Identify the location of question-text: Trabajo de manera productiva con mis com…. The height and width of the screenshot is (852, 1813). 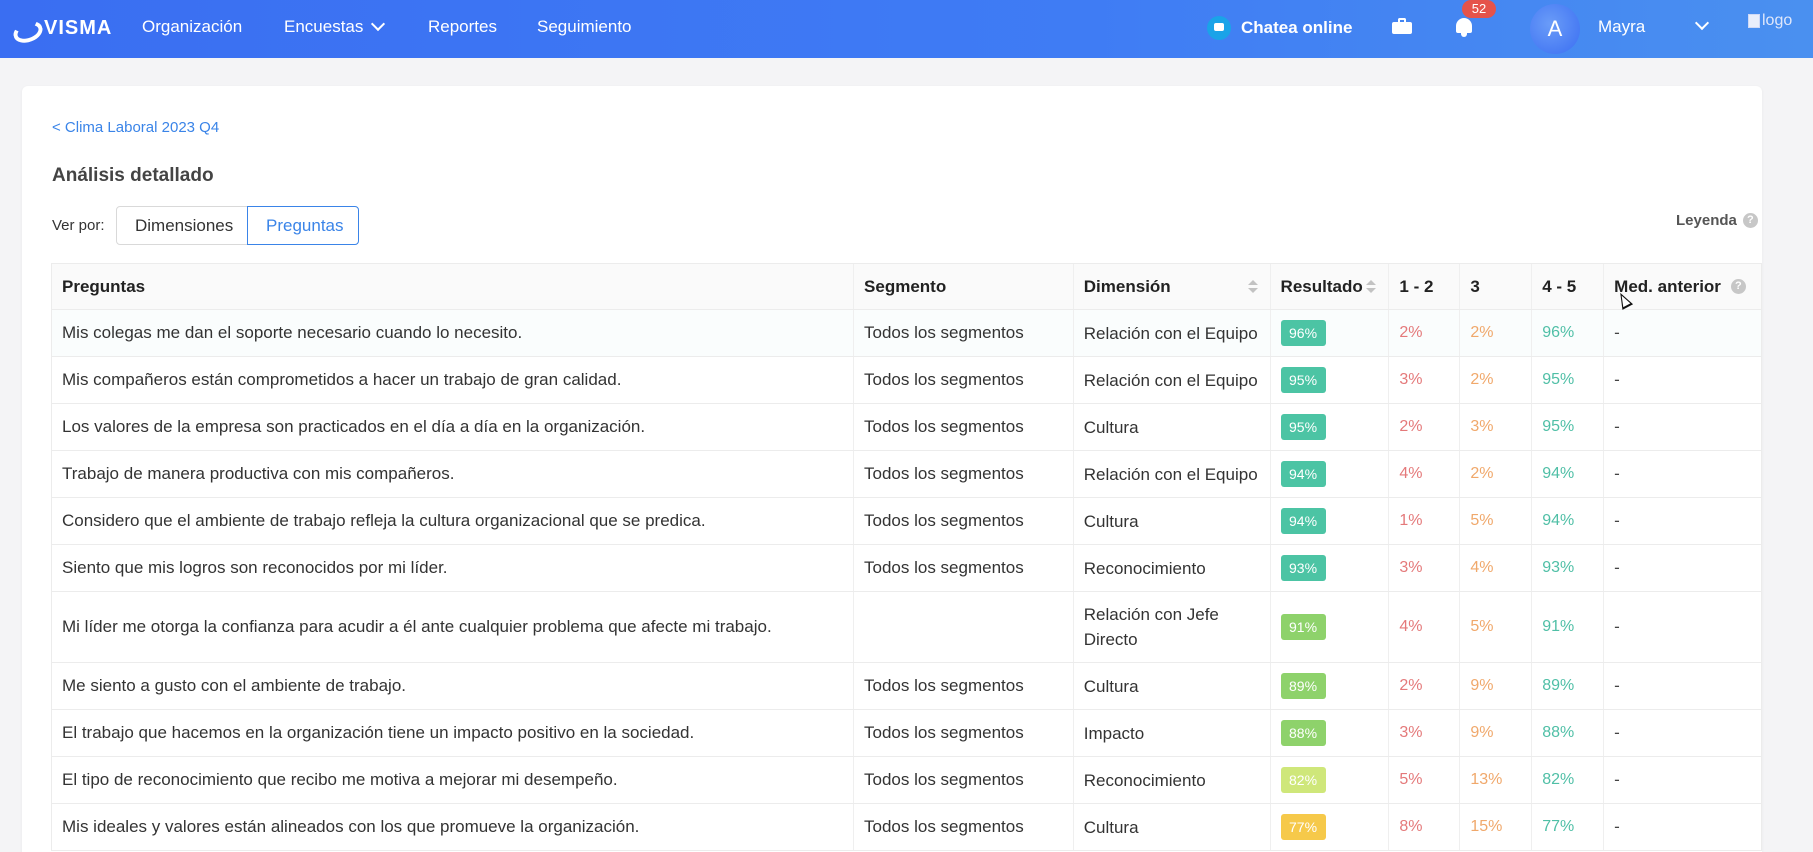
(453, 474).